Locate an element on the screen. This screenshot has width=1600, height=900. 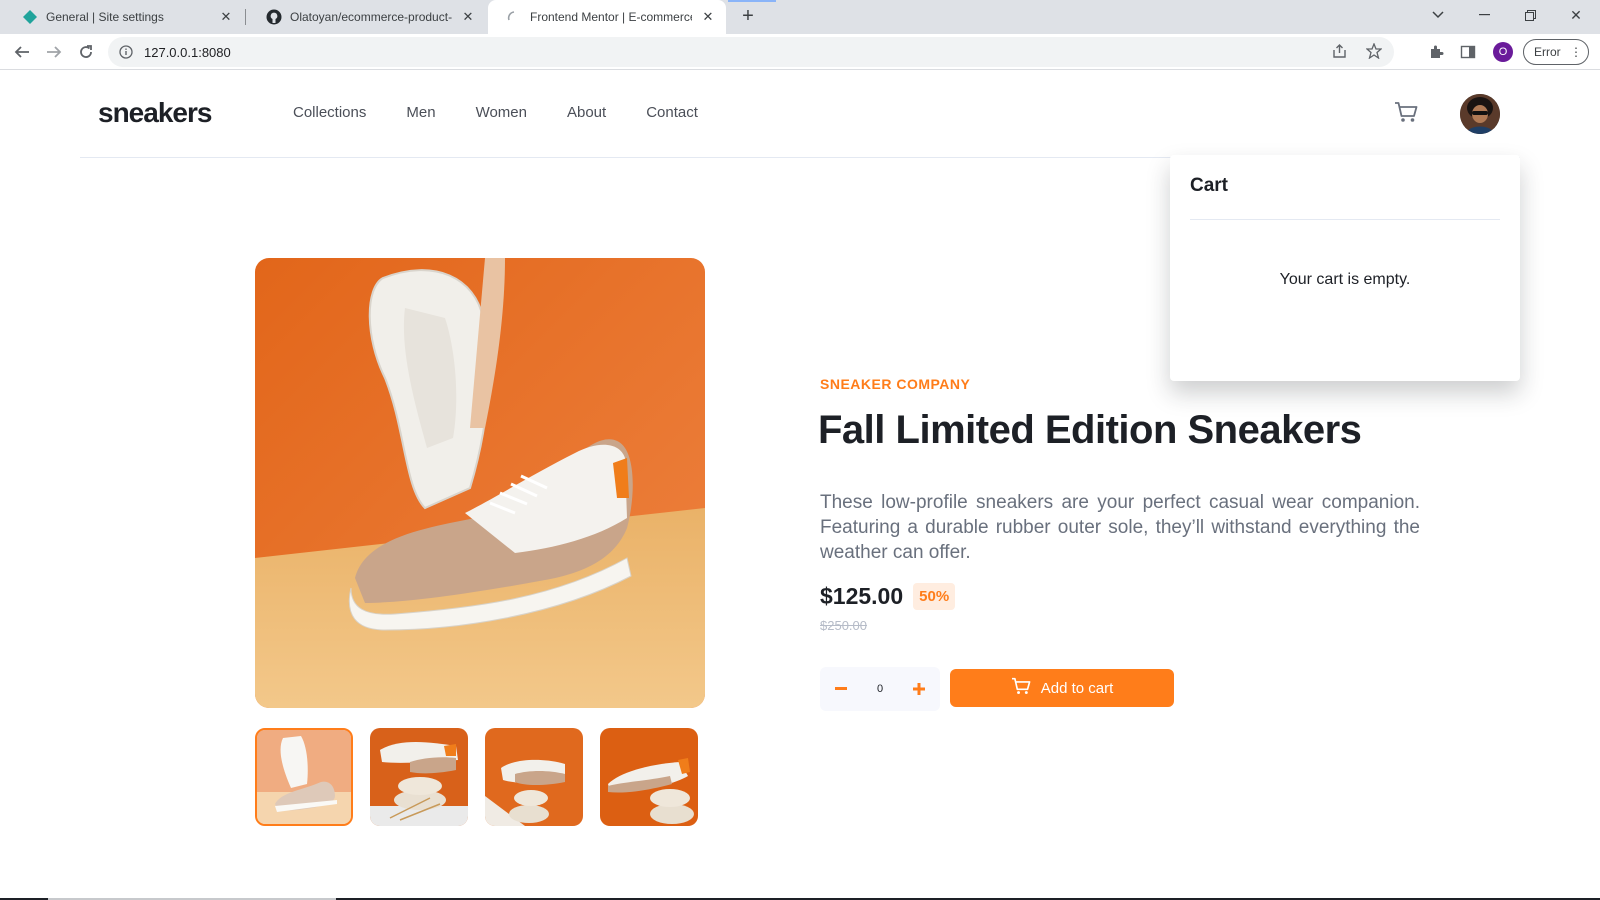
browser-tab-frontend-mentor: Frontend Mentor | E-commerce p ✕ is located at coordinates (607, 17).